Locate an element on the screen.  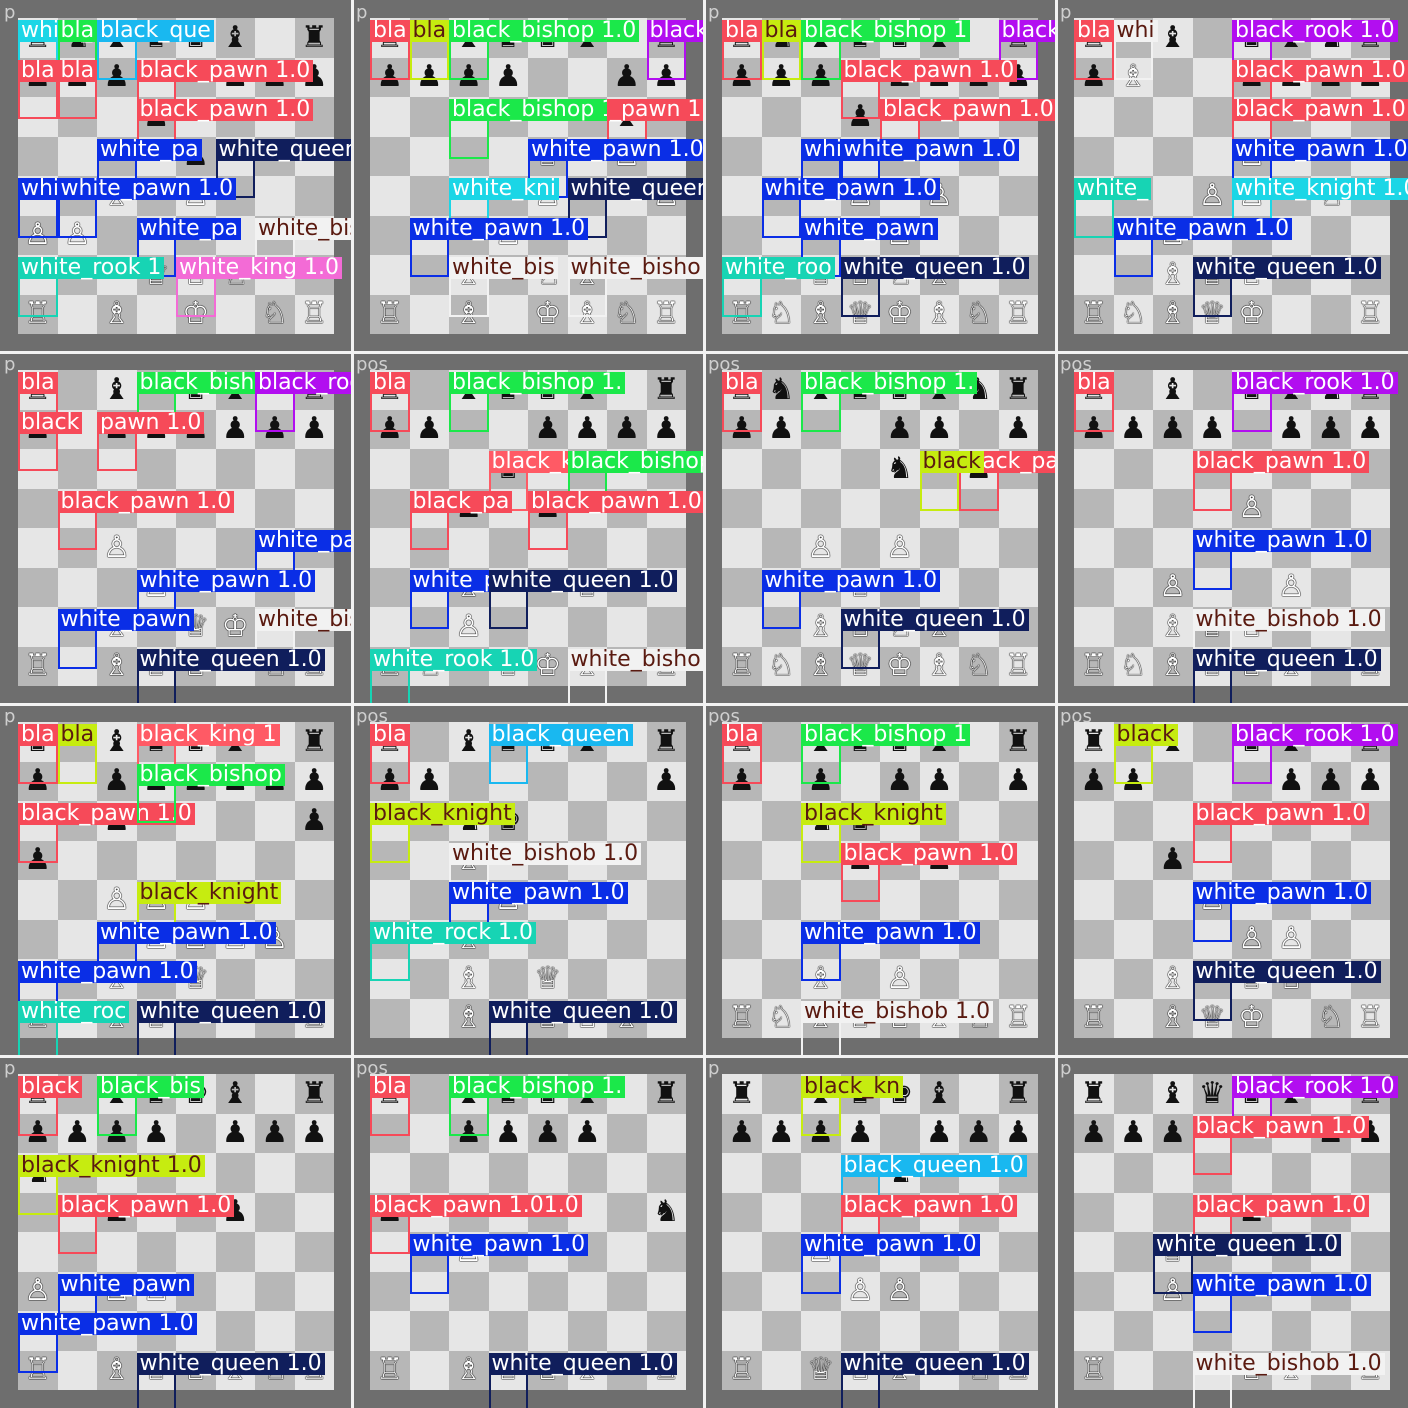
chess-piece-icon: ♞ is located at coordinates (900, 468).